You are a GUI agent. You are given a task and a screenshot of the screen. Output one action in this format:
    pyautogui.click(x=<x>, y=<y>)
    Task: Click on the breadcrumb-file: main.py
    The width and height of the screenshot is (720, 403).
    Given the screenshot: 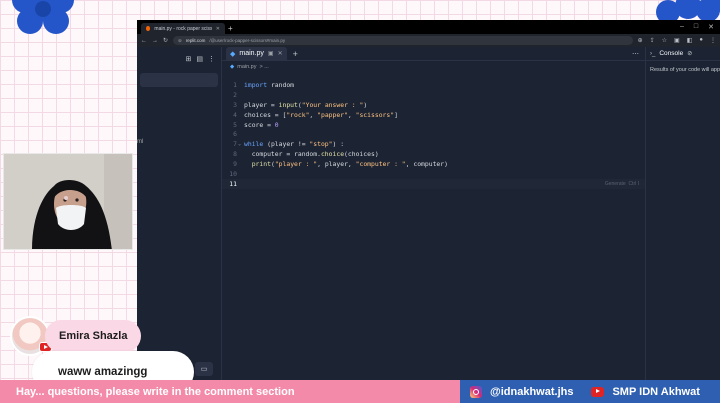 What is the action you would take?
    pyautogui.click(x=246, y=67)
    